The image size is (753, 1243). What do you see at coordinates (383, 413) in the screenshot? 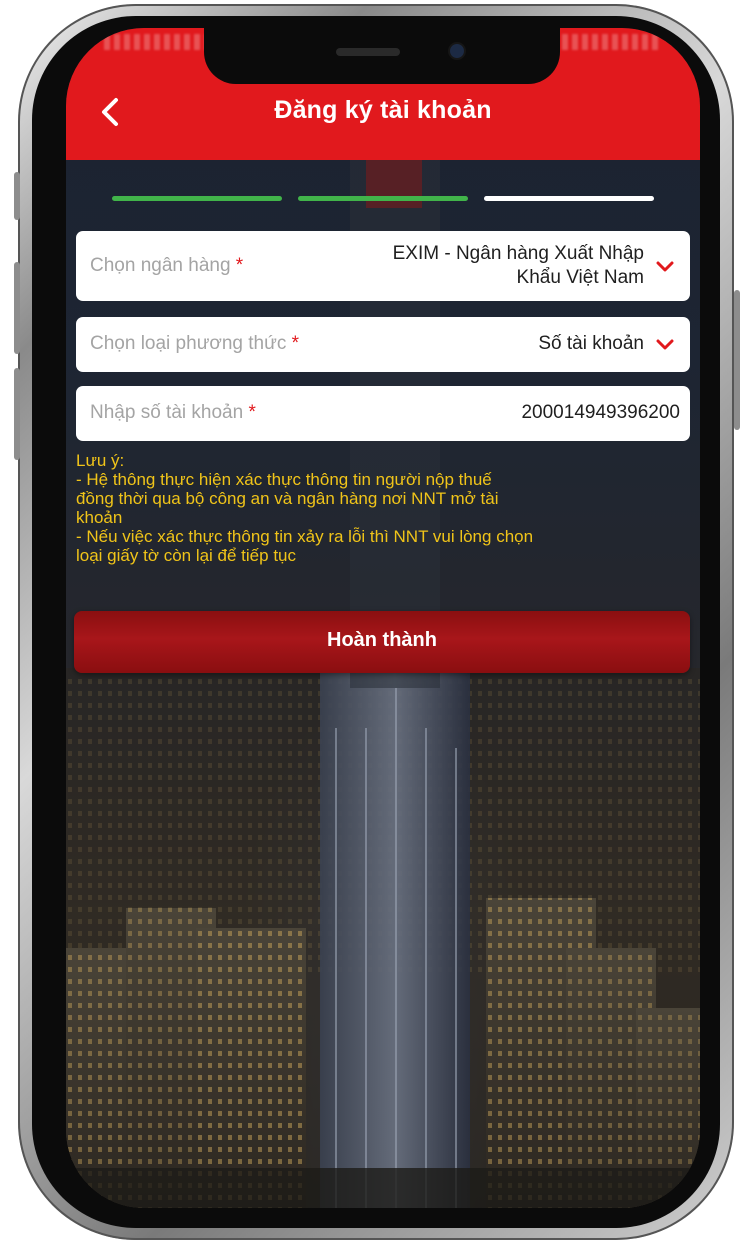
I see `account-number-field: Nhập số tài khoản * 200014949396200` at bounding box center [383, 413].